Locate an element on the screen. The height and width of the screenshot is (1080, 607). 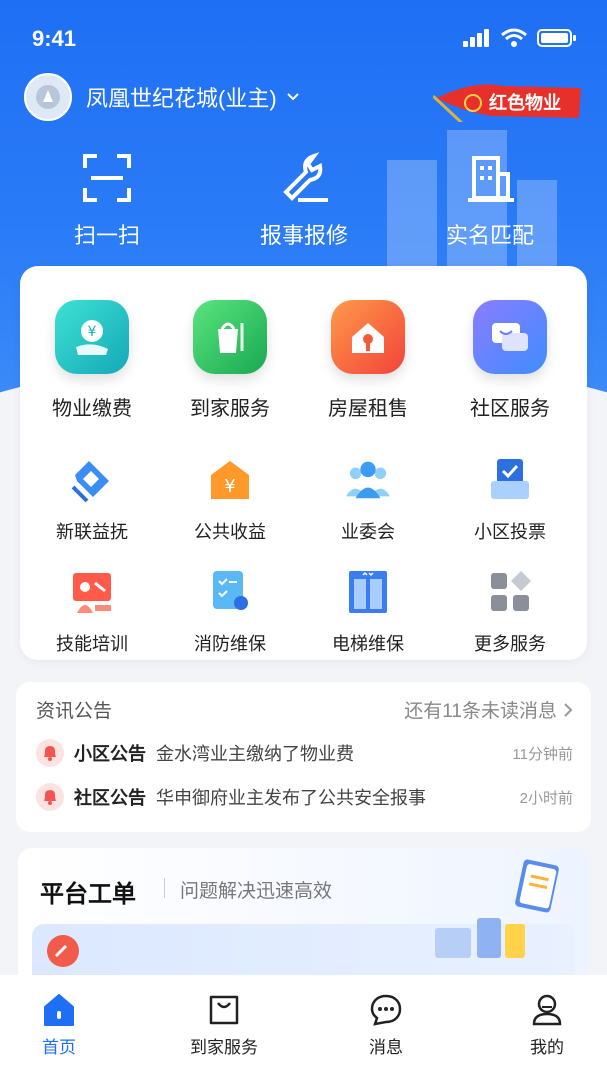
news-more-link: 还有11条未读消息 is located at coordinates (488, 709).